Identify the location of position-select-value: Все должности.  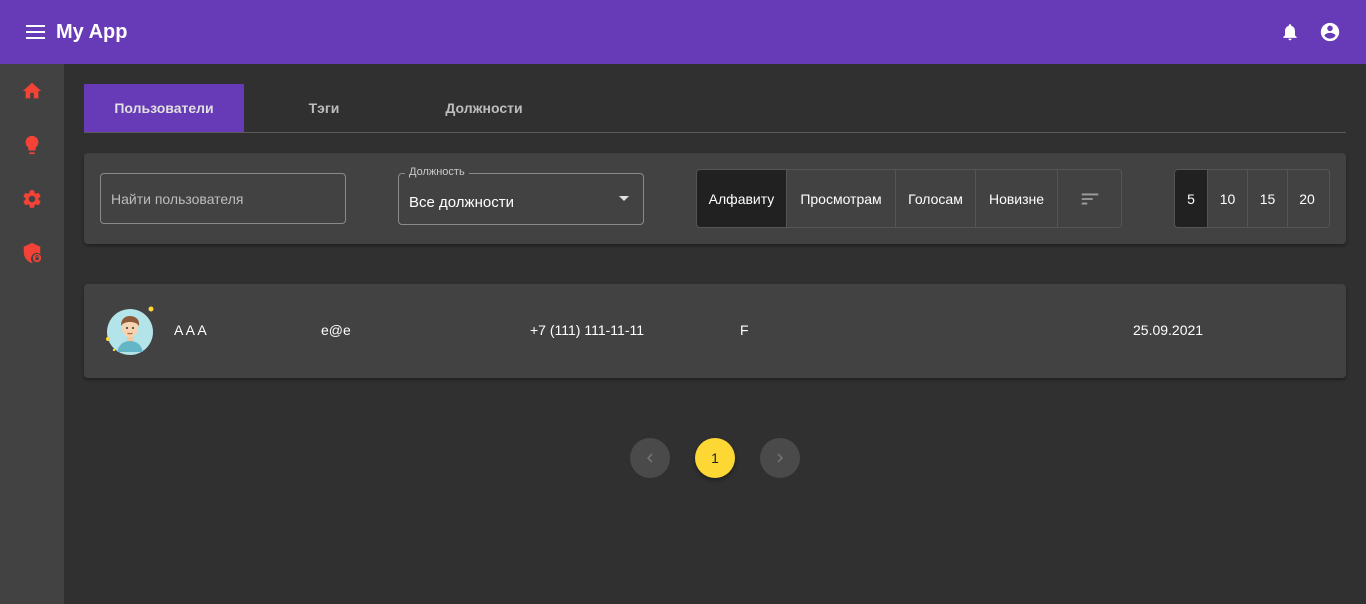
(461, 202).